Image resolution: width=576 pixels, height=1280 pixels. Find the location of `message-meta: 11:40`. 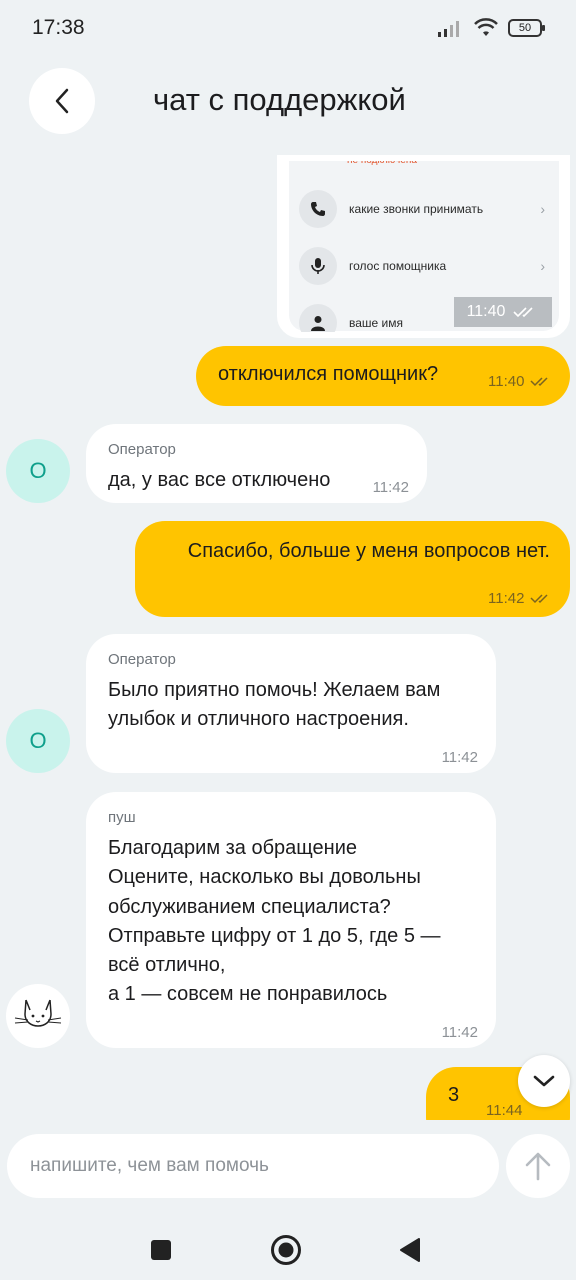

message-meta: 11:40 is located at coordinates (520, 381).